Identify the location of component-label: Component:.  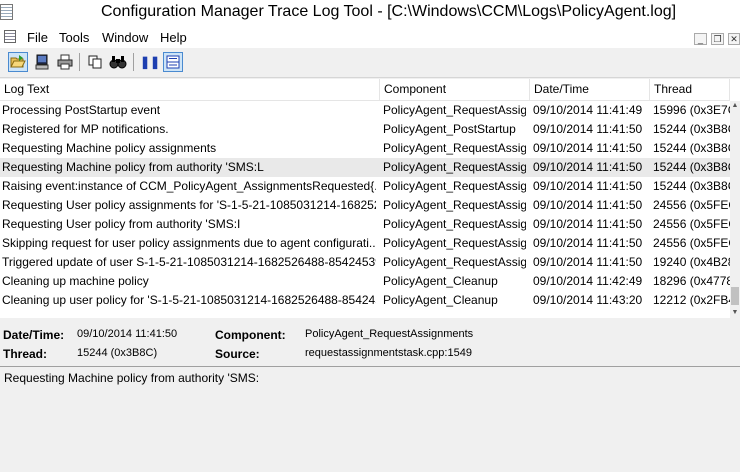
(250, 335).